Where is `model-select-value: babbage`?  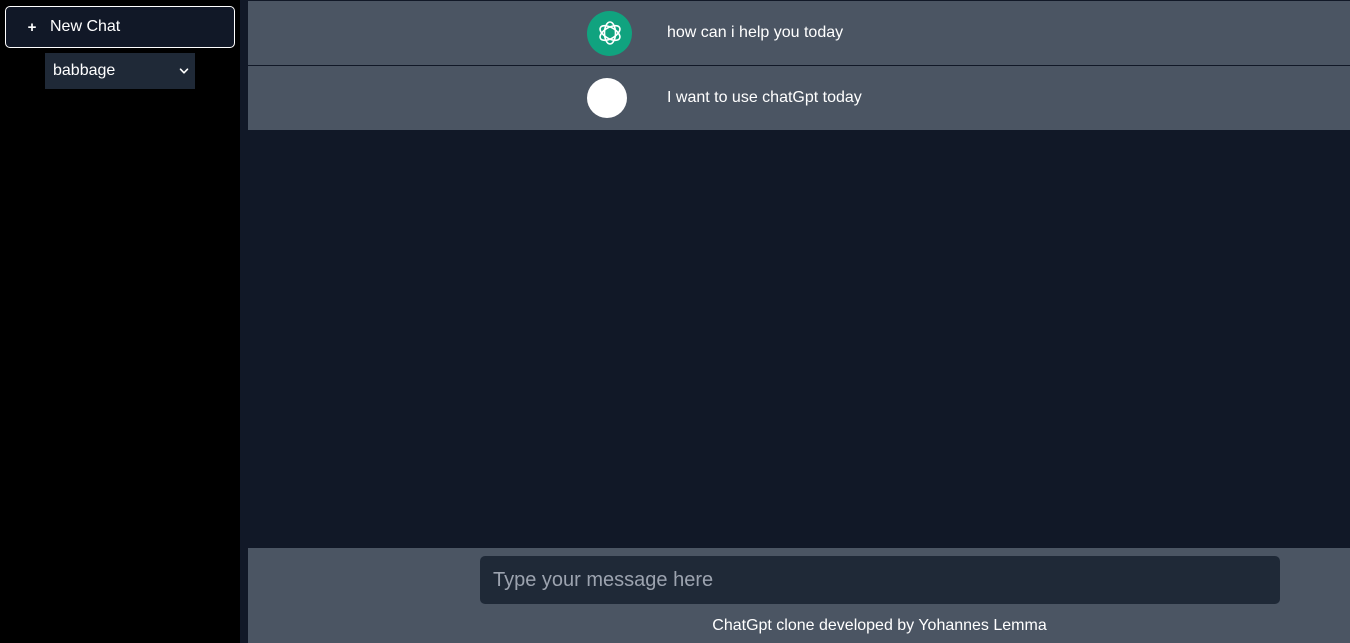
model-select-value: babbage is located at coordinates (84, 70).